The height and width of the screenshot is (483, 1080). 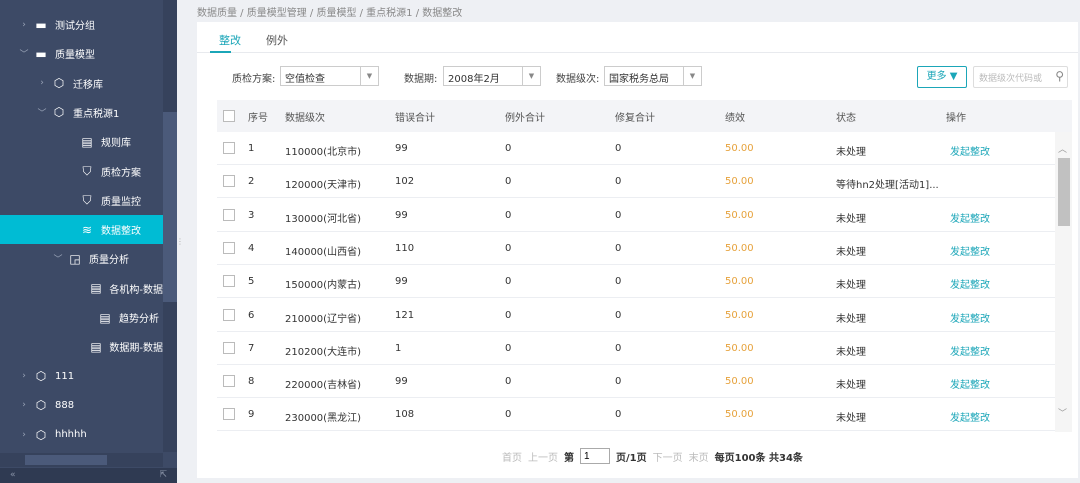 I want to click on sidebar-item: › ⬡ hhhhh, so click(x=81, y=434).